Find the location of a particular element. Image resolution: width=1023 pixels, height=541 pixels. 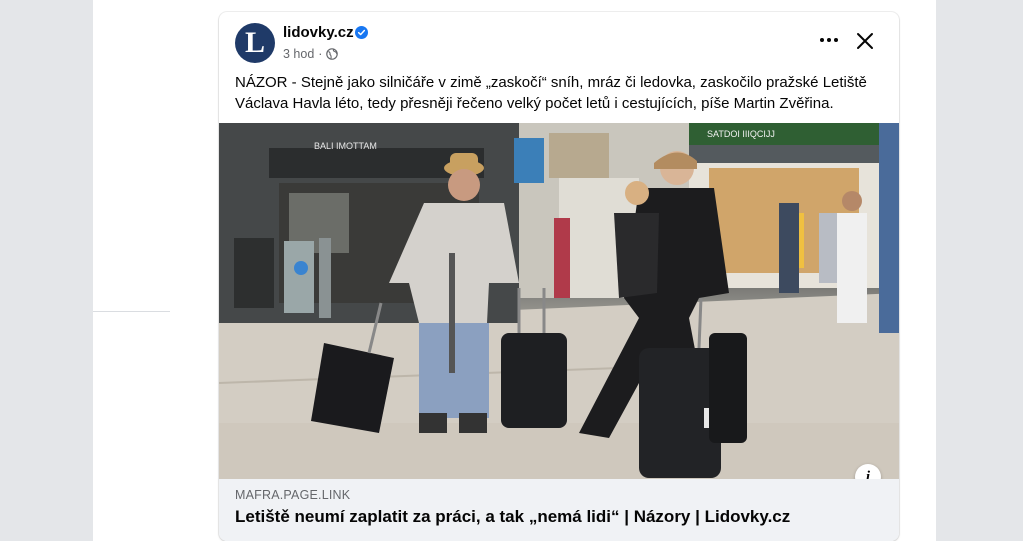

avatar: L is located at coordinates (255, 43).